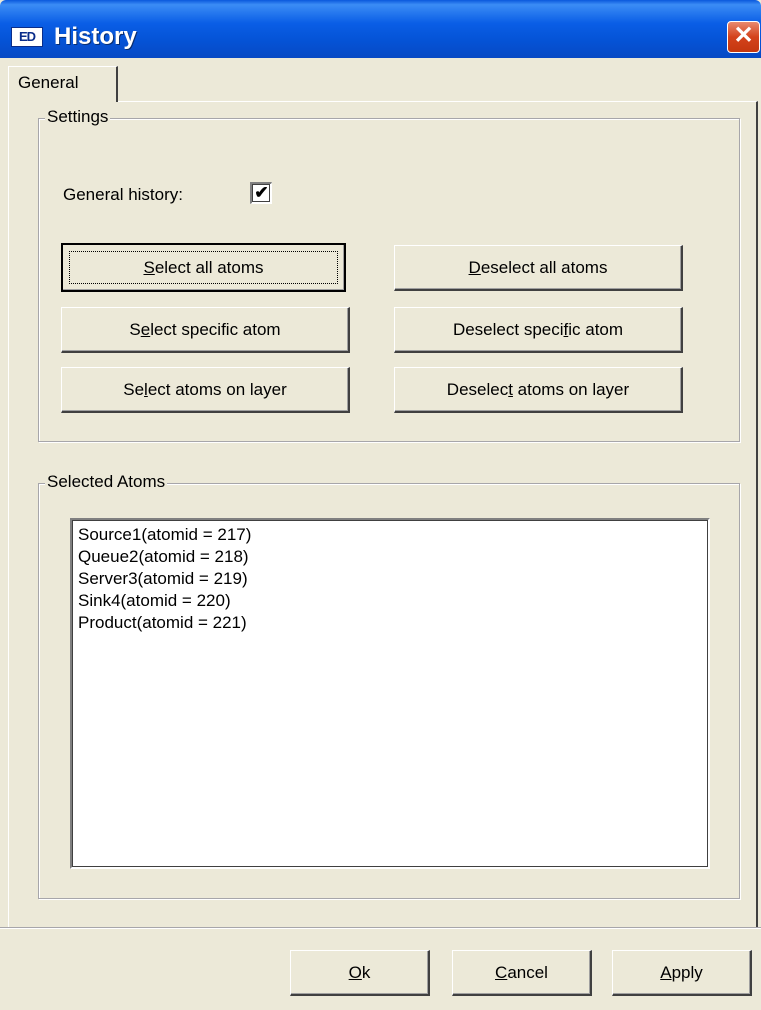  What do you see at coordinates (390, 601) in the screenshot?
I see `list-item: Sink4(atomid = 220)` at bounding box center [390, 601].